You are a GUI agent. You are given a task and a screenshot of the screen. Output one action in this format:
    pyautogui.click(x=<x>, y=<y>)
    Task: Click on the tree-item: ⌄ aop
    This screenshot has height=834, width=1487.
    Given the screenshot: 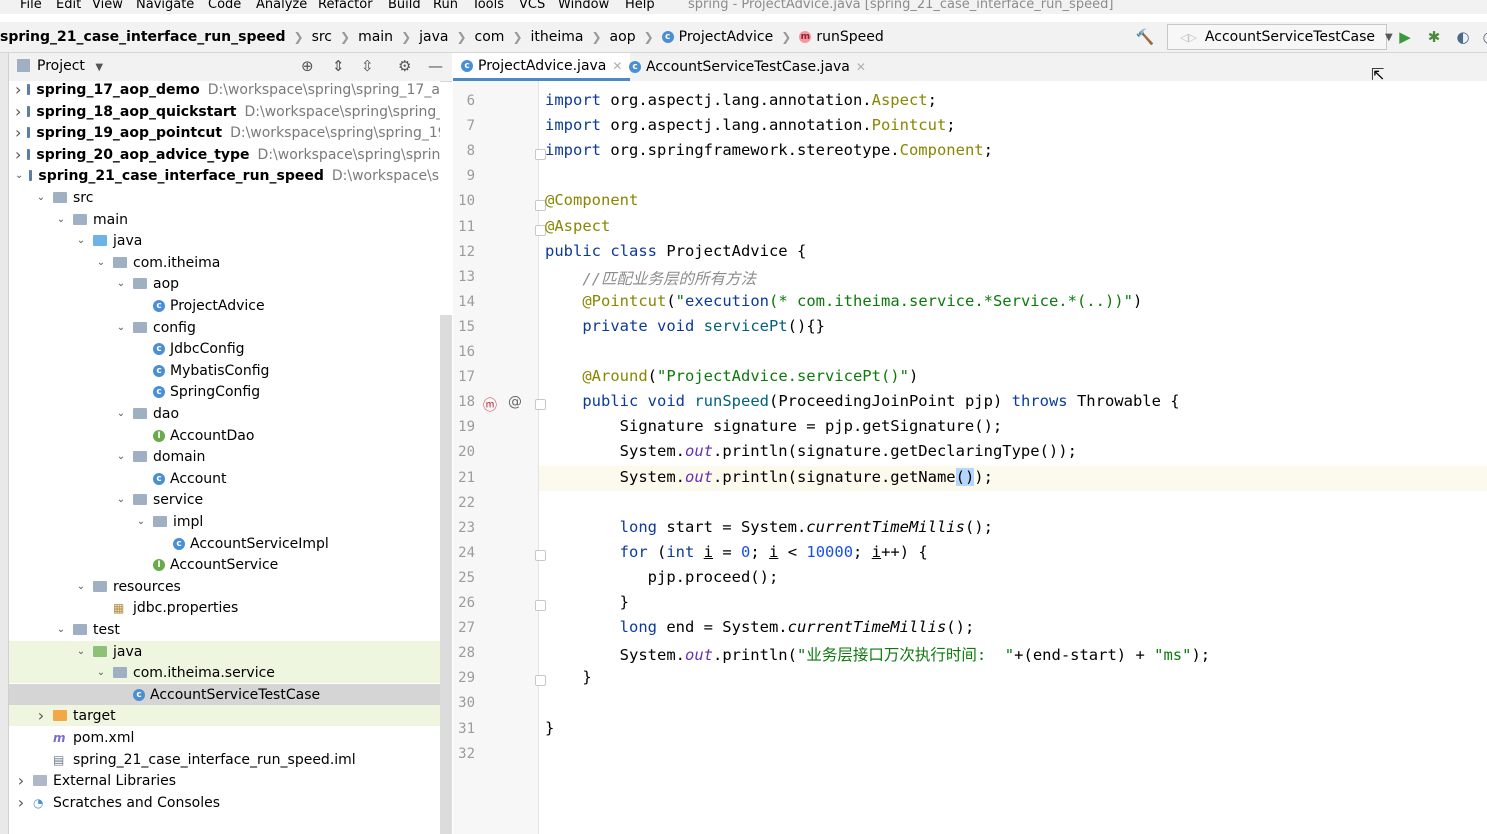 What is the action you would take?
    pyautogui.click(x=224, y=283)
    